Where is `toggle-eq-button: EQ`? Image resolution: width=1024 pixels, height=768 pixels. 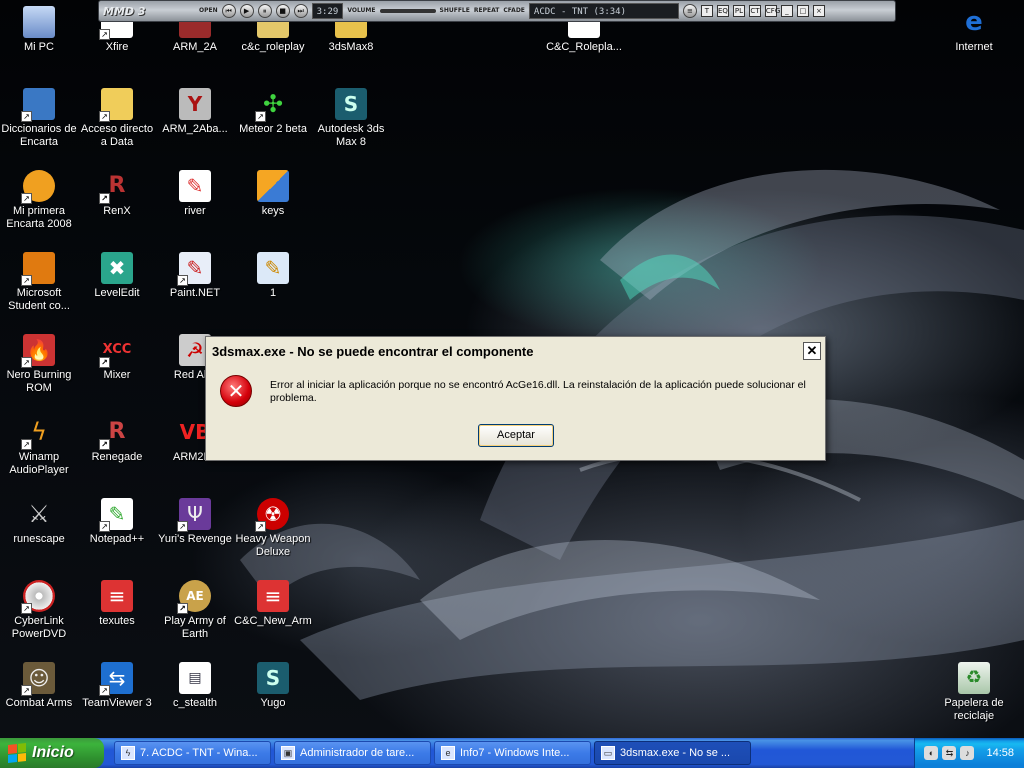
toggle-eq-button: EQ is located at coordinates (722, 11).